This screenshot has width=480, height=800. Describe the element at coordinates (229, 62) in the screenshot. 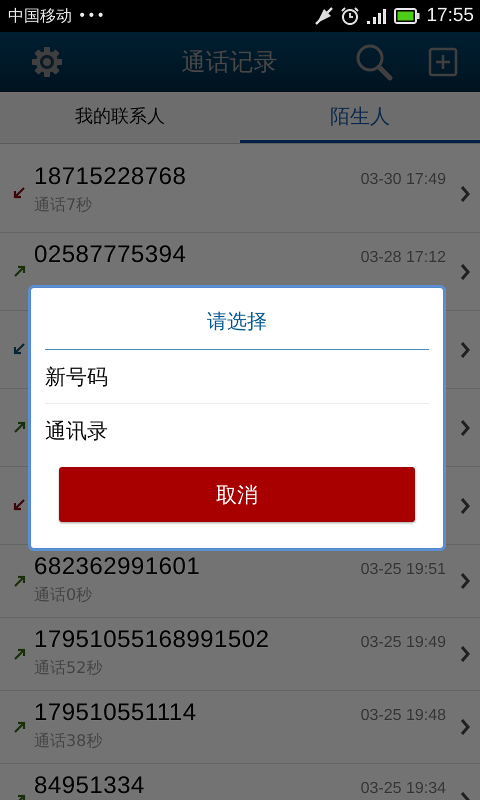

I see `screen-title: 通话记录` at that location.